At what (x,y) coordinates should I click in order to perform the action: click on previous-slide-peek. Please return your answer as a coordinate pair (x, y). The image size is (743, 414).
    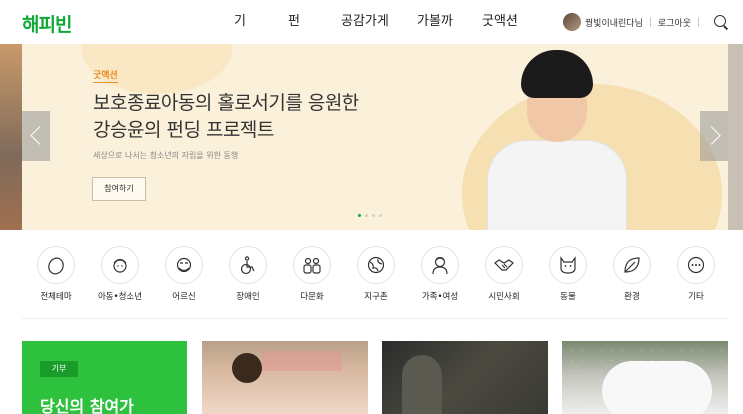
    Looking at the image, I should click on (11, 137).